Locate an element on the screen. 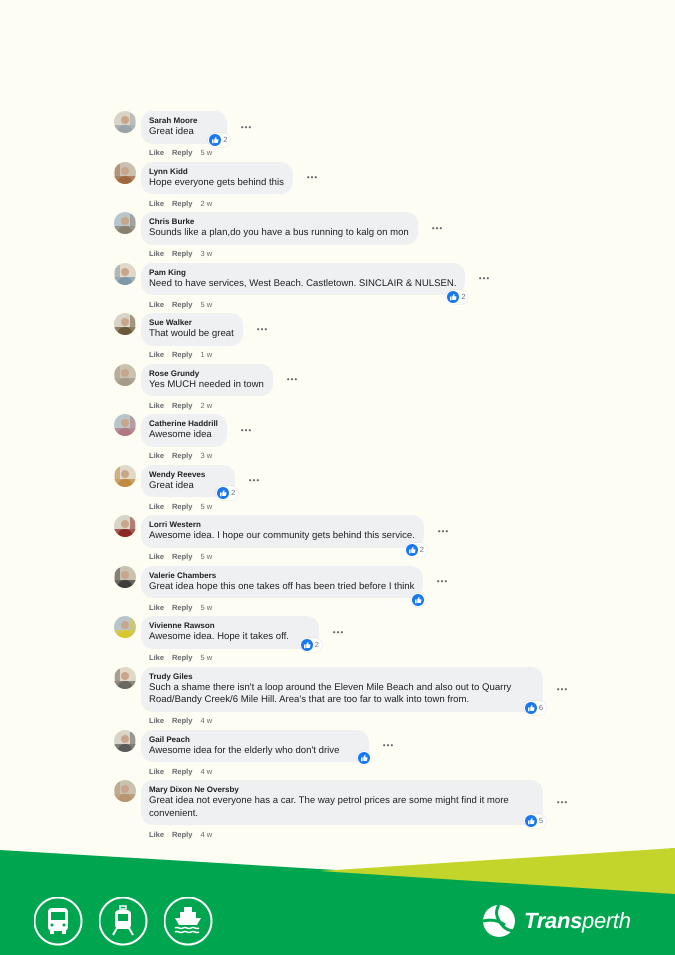 The width and height of the screenshot is (675, 955). comment-text: Need to have services, West Beach. Castletown. SINCLAIR & NULSEN. is located at coordinates (302, 284).